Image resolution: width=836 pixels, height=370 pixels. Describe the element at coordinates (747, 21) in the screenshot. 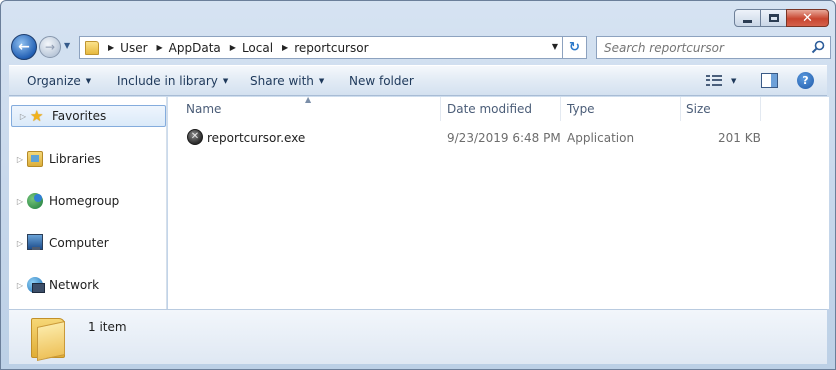

I see `minimize-icon` at that location.